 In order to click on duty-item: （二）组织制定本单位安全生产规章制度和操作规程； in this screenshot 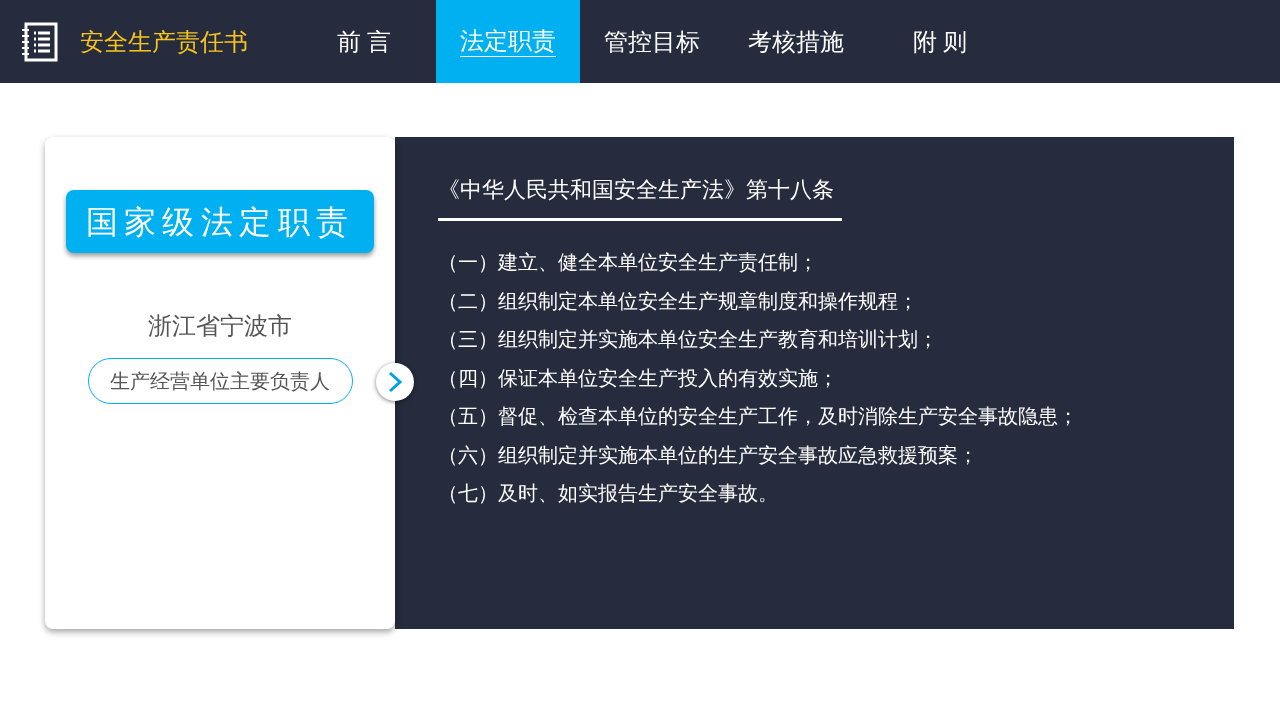, I will do `click(678, 301)`.